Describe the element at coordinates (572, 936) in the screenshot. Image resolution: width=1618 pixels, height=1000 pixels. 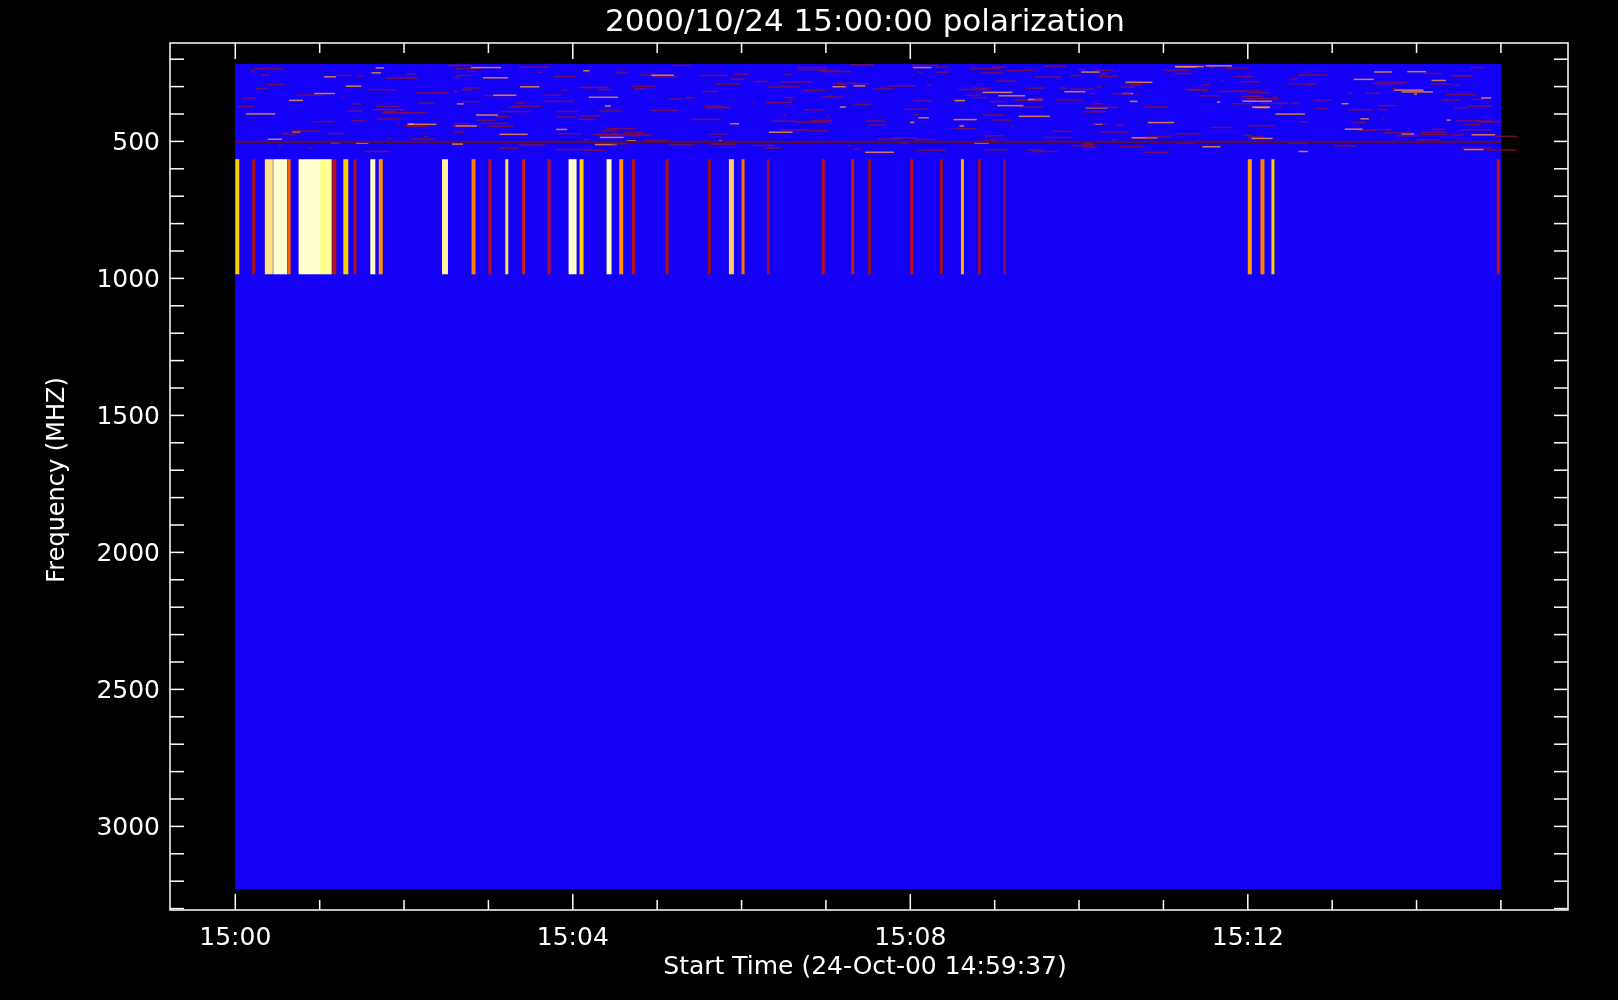
I see `x-tick-label: 15:04` at that location.